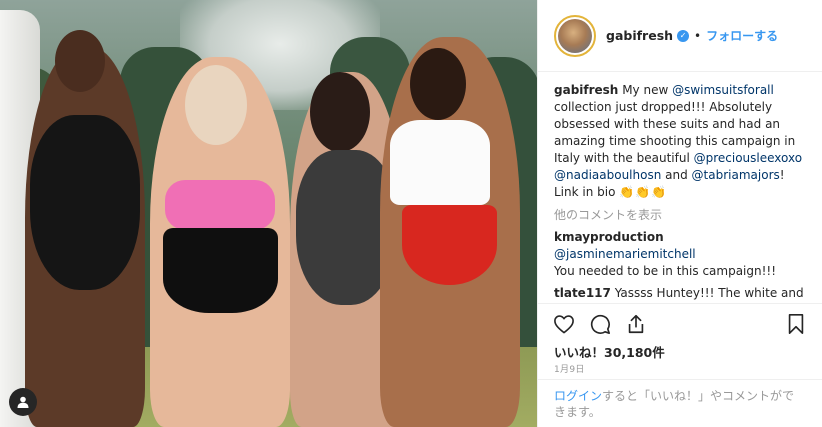  Describe the element at coordinates (680, 371) in the screenshot. I see `post-date: 1月9日` at that location.